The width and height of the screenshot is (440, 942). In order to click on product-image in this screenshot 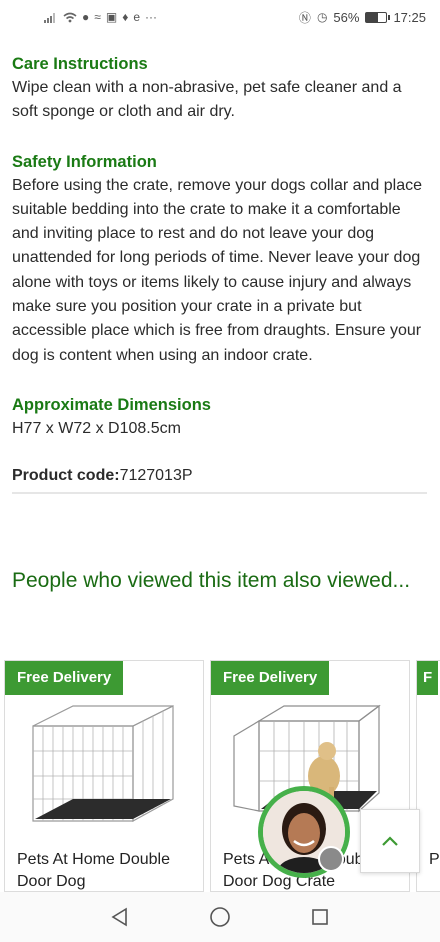, I will do `click(103, 764)`.